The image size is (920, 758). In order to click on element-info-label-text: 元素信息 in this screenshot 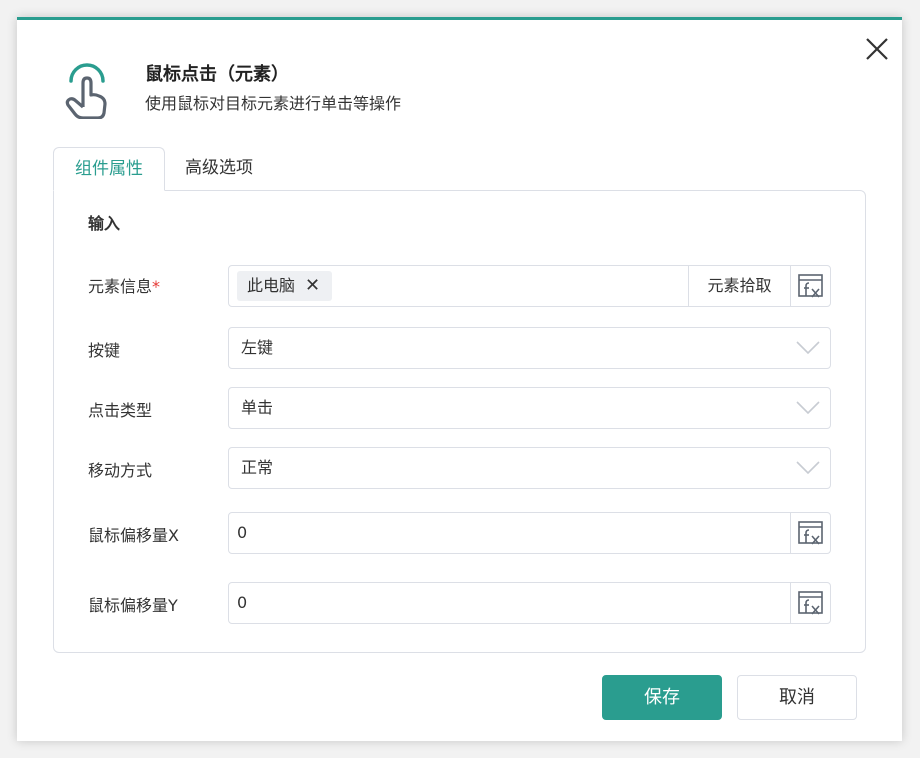, I will do `click(120, 286)`.